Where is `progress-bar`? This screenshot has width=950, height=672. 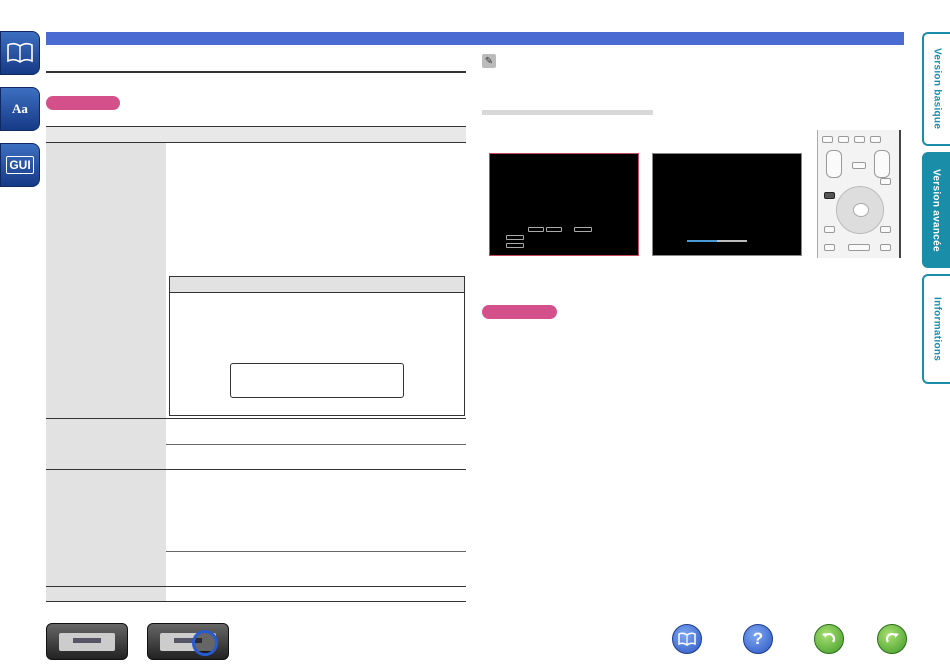 progress-bar is located at coordinates (717, 241).